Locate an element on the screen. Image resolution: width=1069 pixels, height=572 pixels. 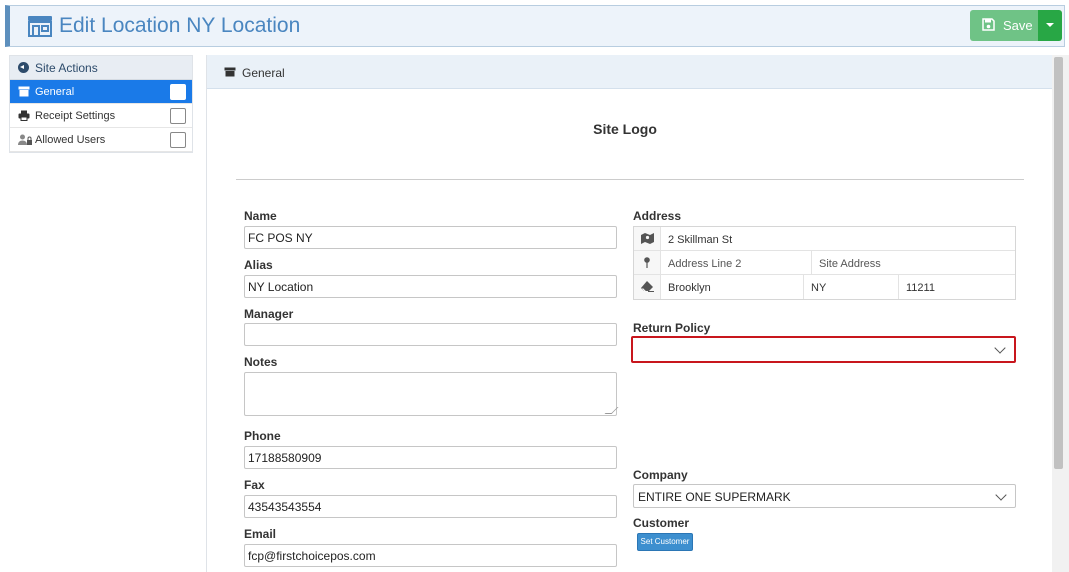
sidebar-item-label: Allowed Users is located at coordinates (70, 140).